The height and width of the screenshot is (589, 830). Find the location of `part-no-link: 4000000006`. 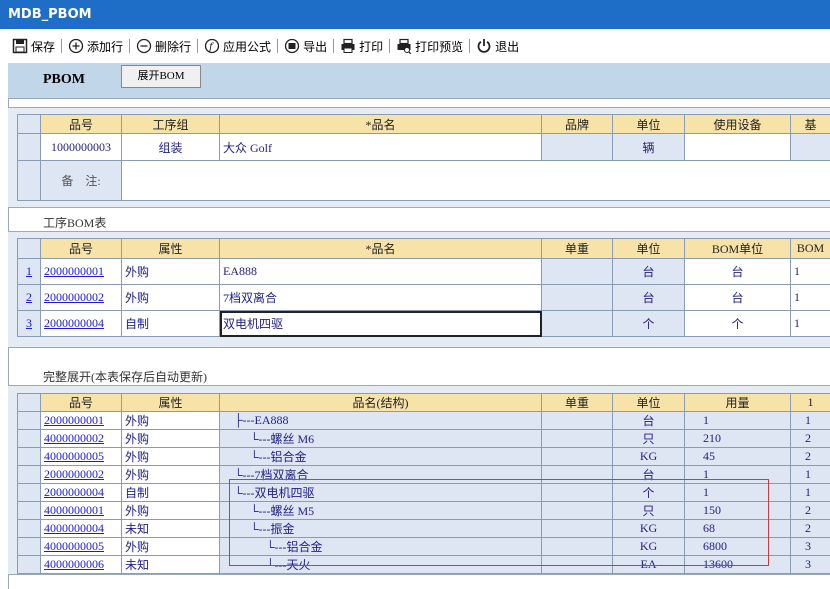

part-no-link: 4000000006 is located at coordinates (81, 564).